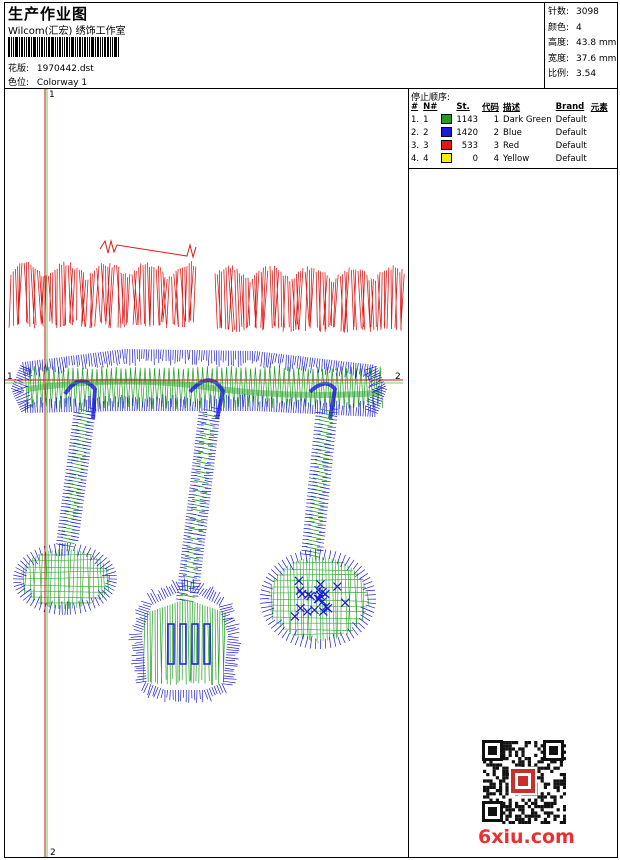 Image resolution: width=620 pixels, height=860 pixels. I want to click on design-info: 花版: 1970442.dst, so click(51, 67).